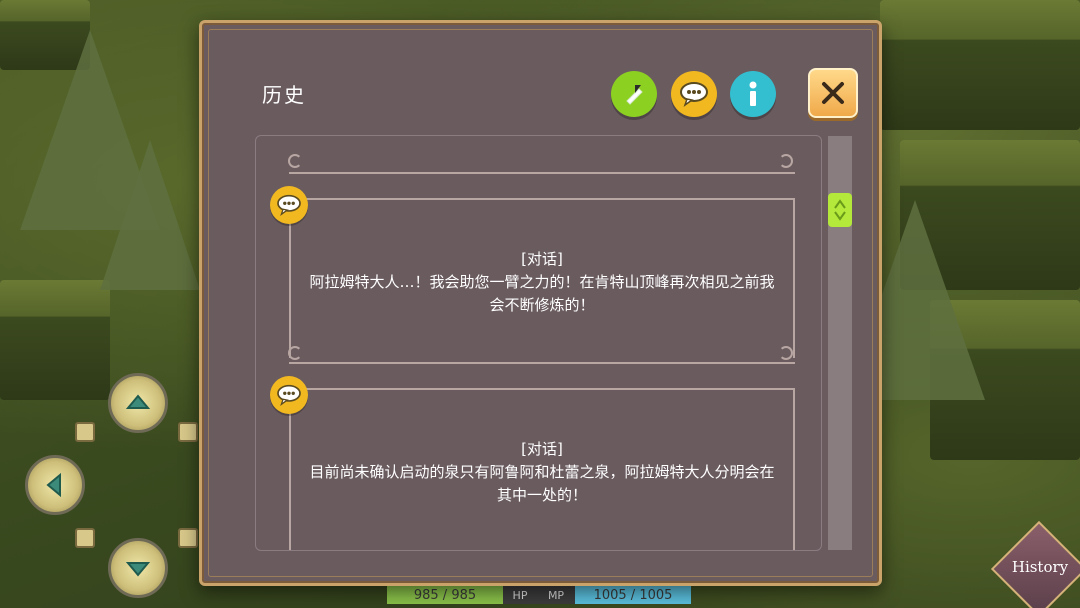 This screenshot has height=608, width=1080. I want to click on chevron-left-icon, so click(53, 485).